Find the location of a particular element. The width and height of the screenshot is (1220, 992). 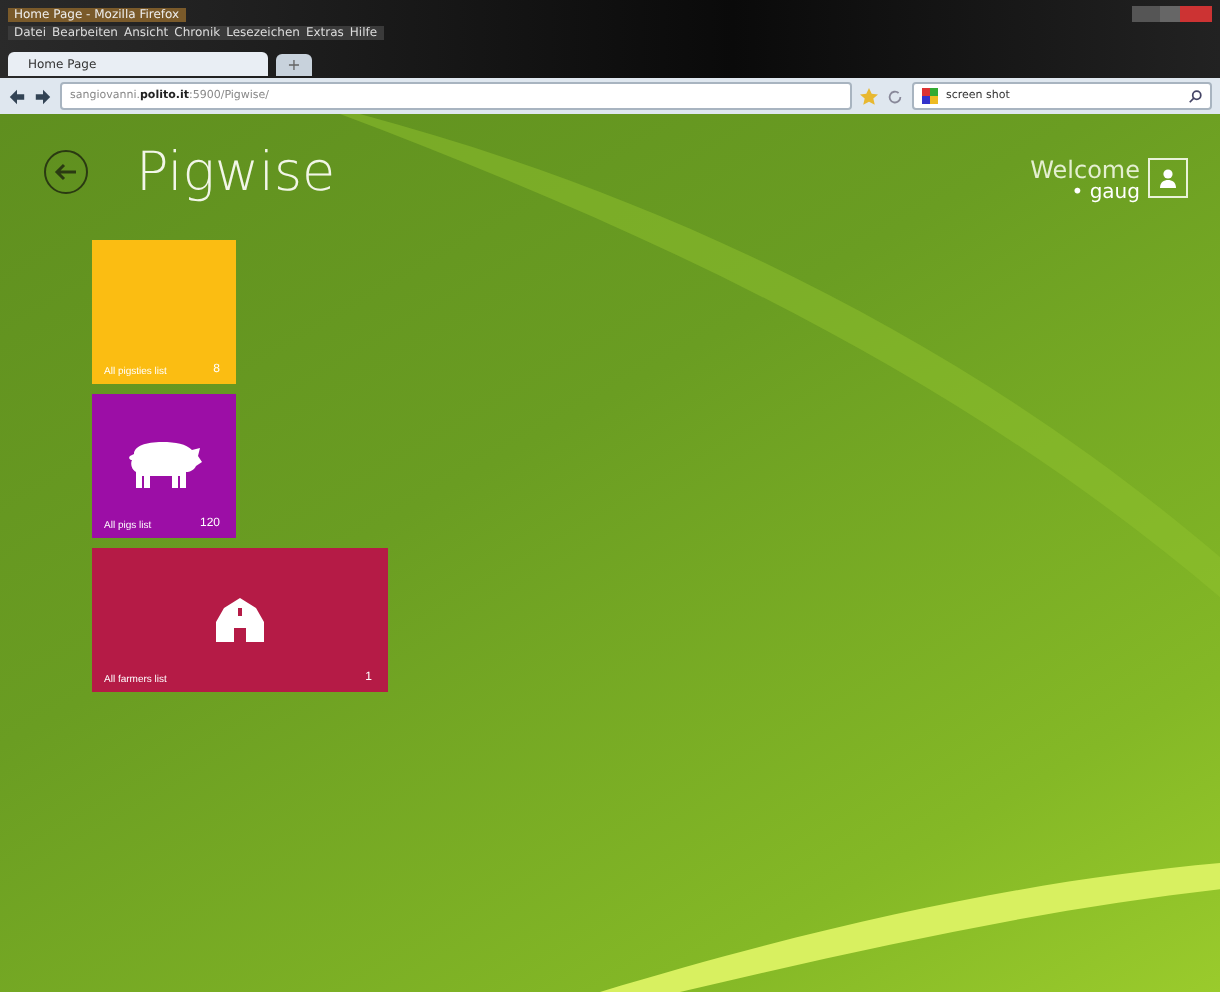

new-tab-button: + is located at coordinates (294, 65).